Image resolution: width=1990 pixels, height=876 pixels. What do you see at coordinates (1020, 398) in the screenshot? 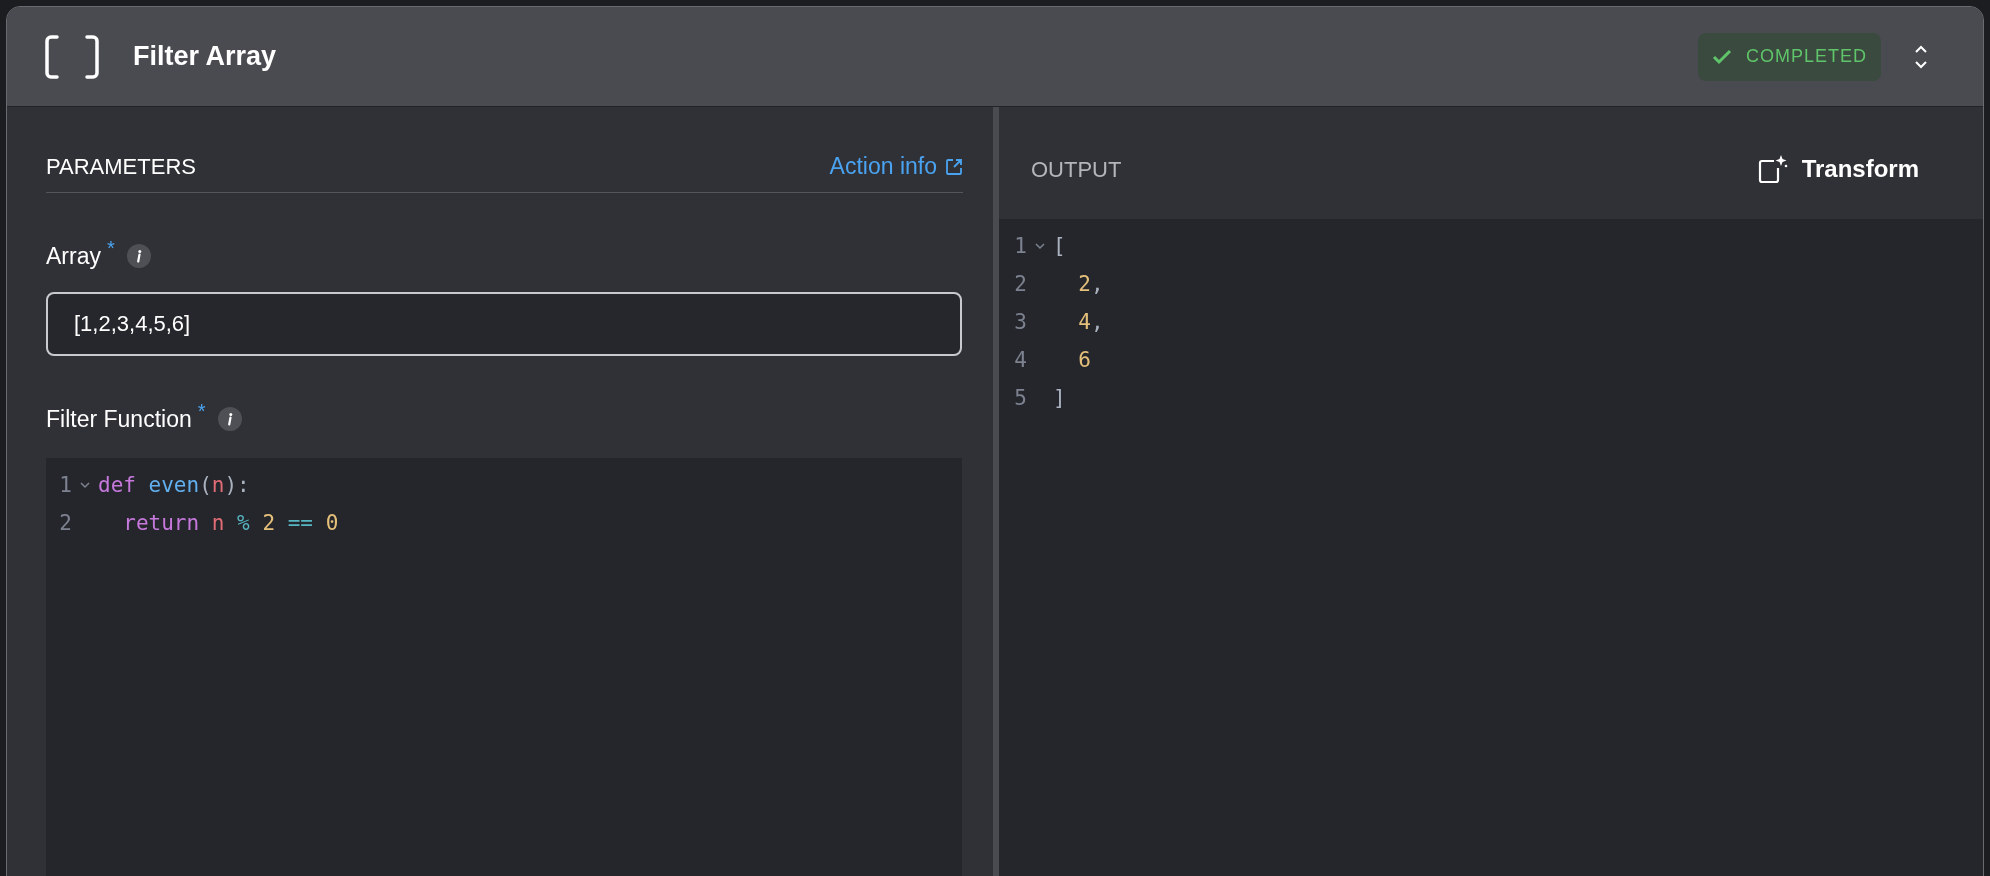
I see `line-number: 5` at bounding box center [1020, 398].